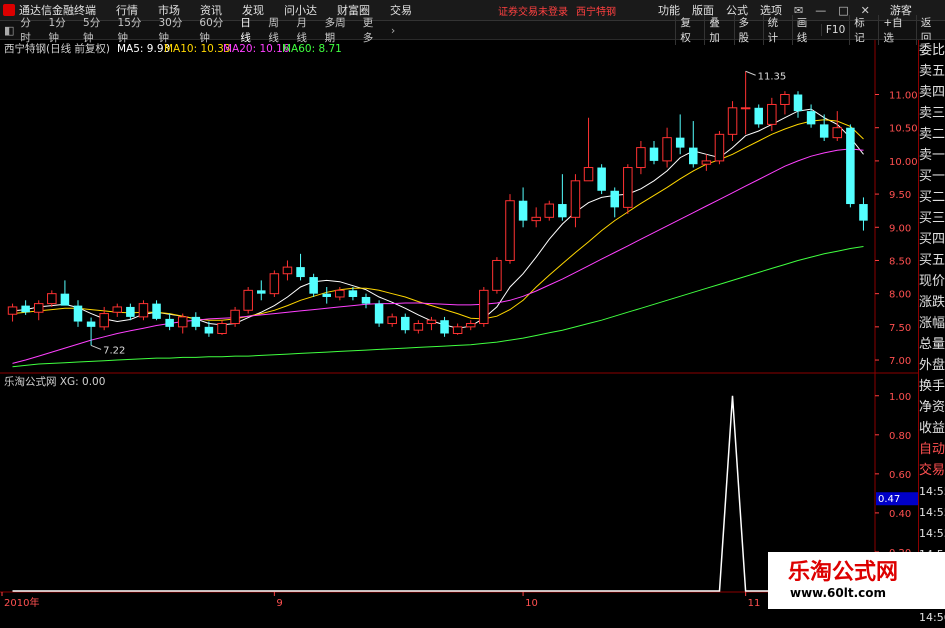 The height and width of the screenshot is (628, 945). What do you see at coordinates (932, 344) in the screenshot?
I see `side-panel-item: 总量` at bounding box center [932, 344].